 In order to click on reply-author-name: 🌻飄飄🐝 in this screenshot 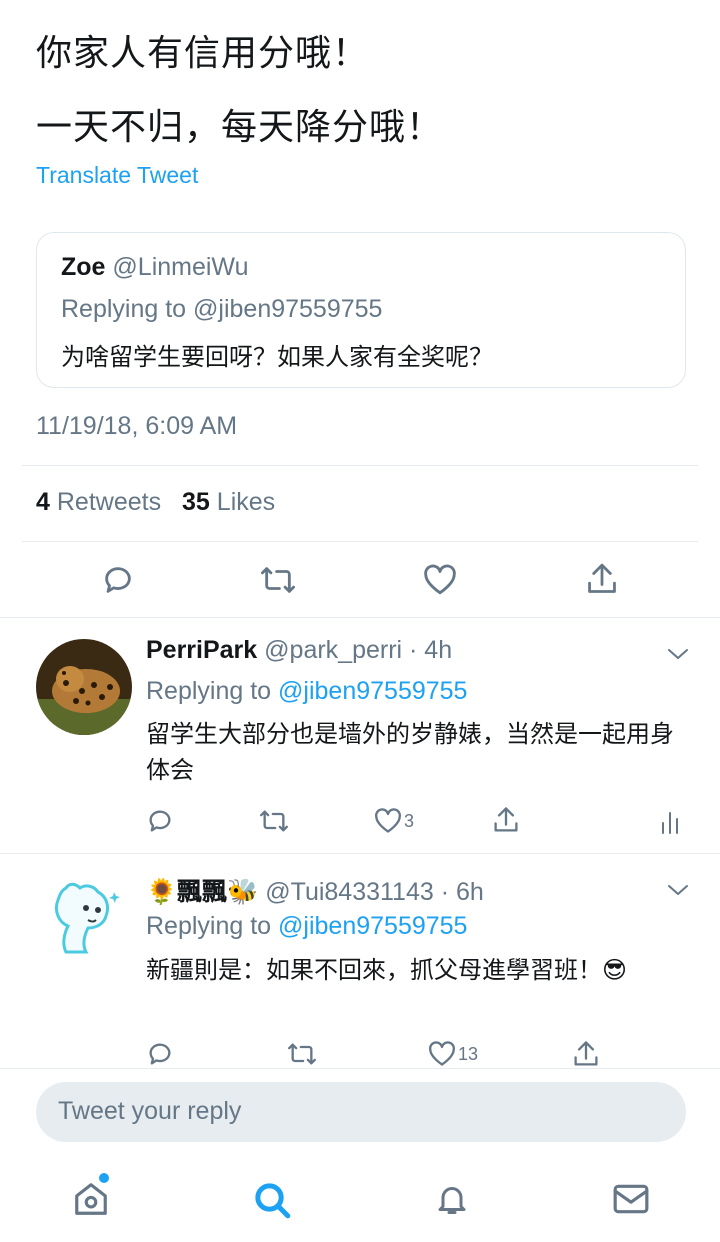, I will do `click(202, 892)`.